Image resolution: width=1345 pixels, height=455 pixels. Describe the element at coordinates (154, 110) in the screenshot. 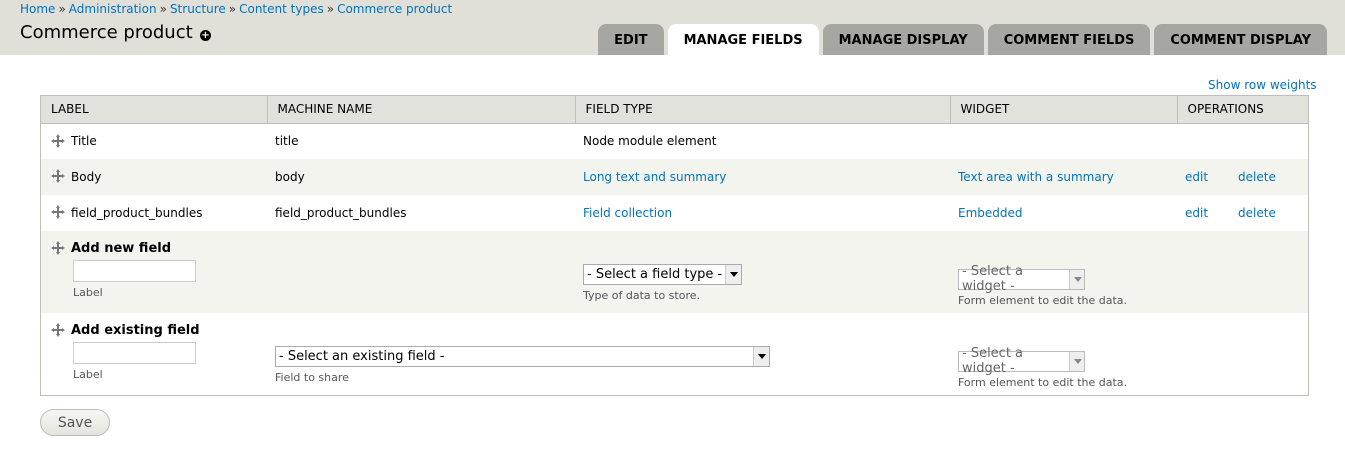

I see `column-header-label: Label` at that location.